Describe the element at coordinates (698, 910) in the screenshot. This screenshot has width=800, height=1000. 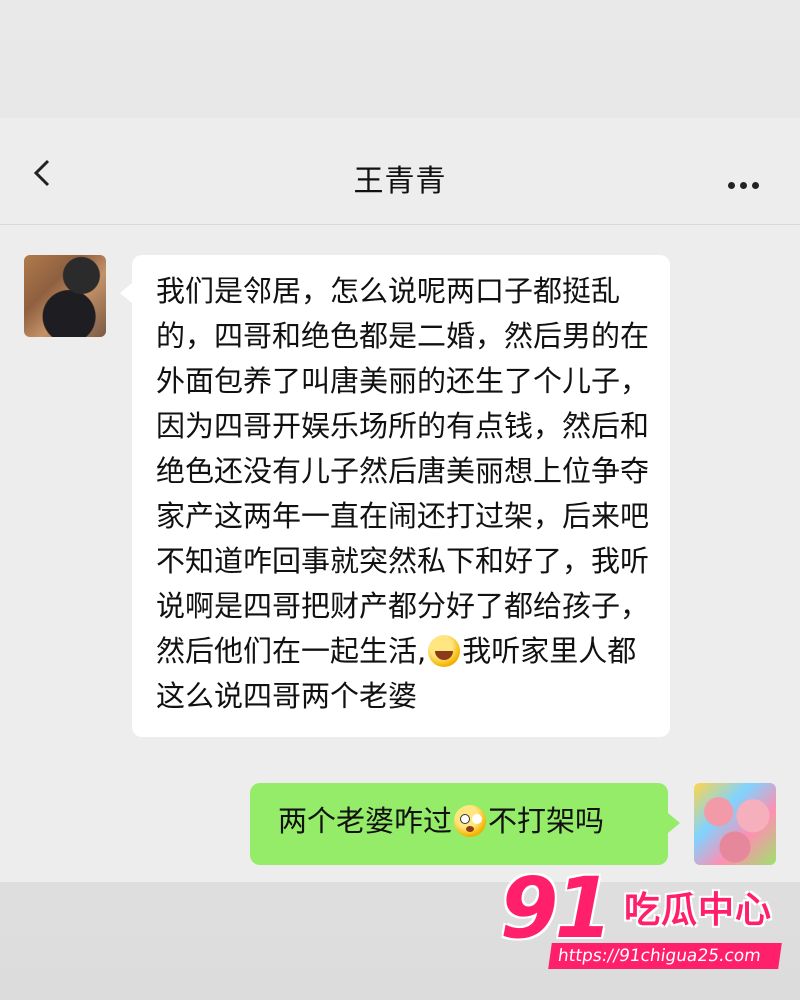
I see `watermark-brand: 吃瓜中心` at that location.